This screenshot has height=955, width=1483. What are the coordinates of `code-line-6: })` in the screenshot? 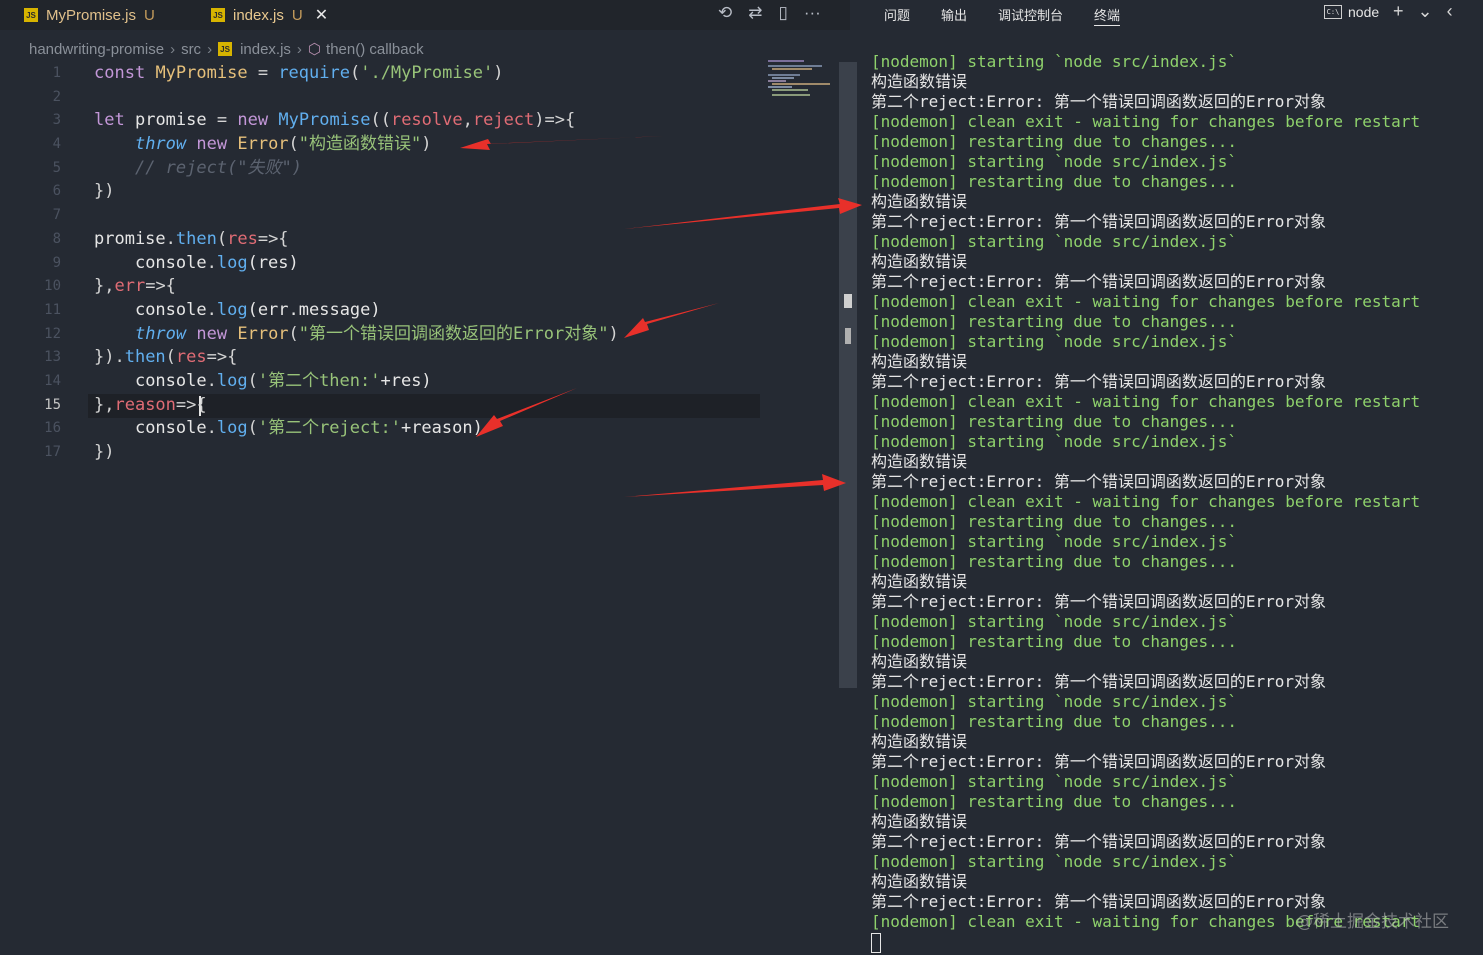 It's located at (444, 192).